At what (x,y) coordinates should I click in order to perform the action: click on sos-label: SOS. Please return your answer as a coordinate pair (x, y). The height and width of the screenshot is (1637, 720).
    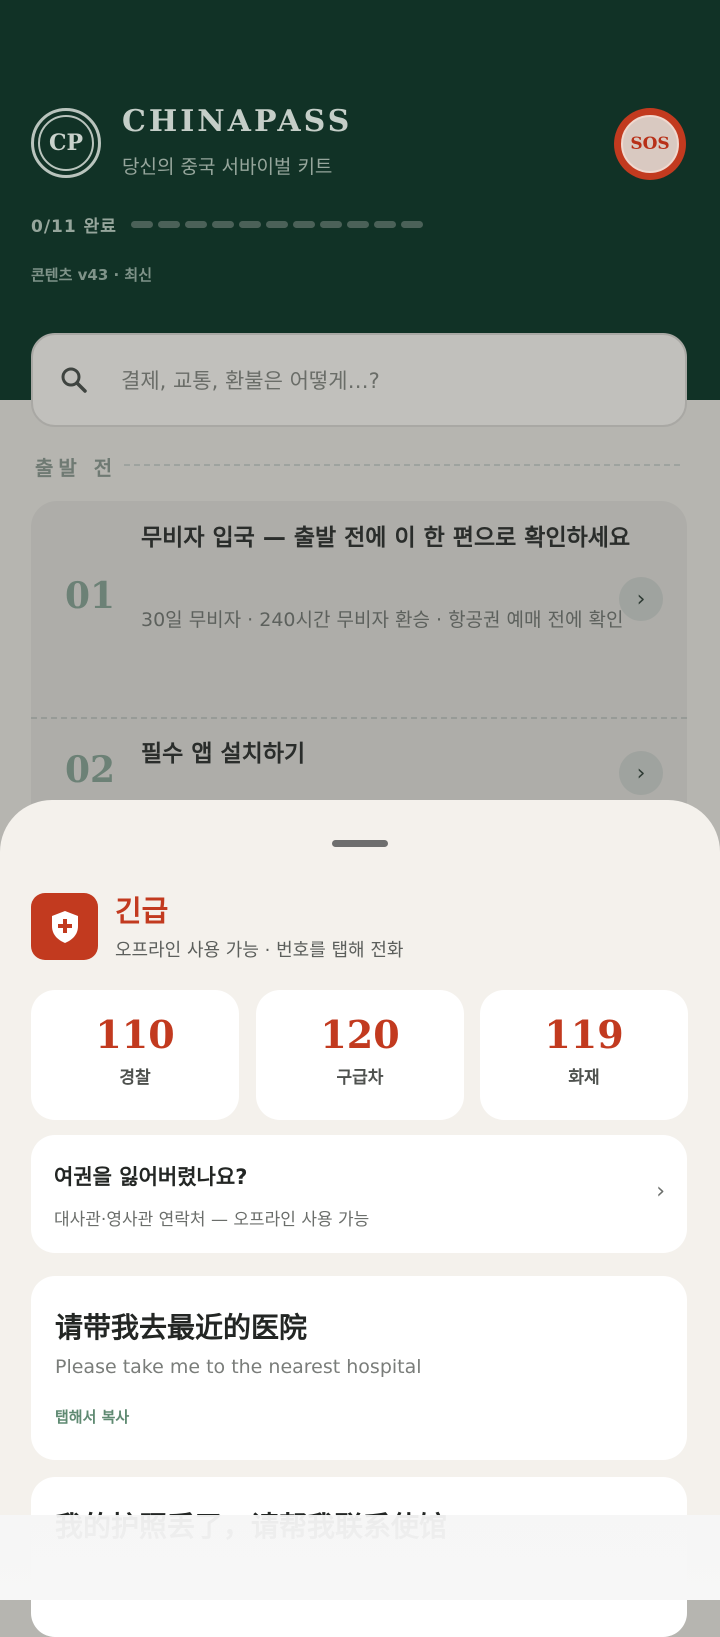
    Looking at the image, I should click on (650, 144).